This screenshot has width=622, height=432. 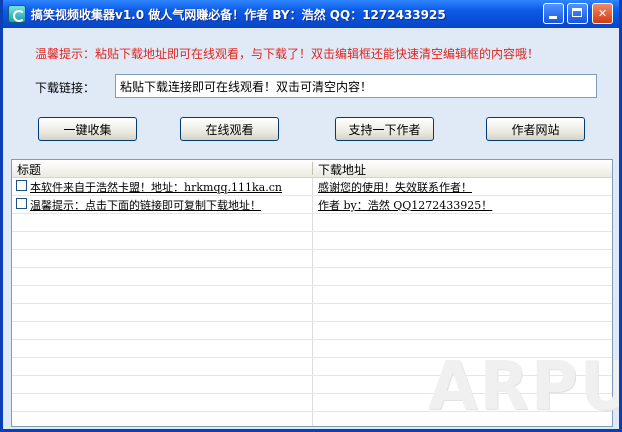 What do you see at coordinates (29, 169) in the screenshot?
I see `column-header-title: 标题` at bounding box center [29, 169].